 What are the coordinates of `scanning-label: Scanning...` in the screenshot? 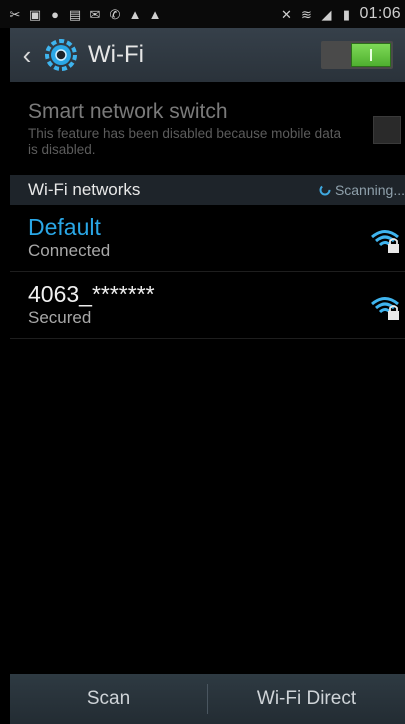 It's located at (369, 190).